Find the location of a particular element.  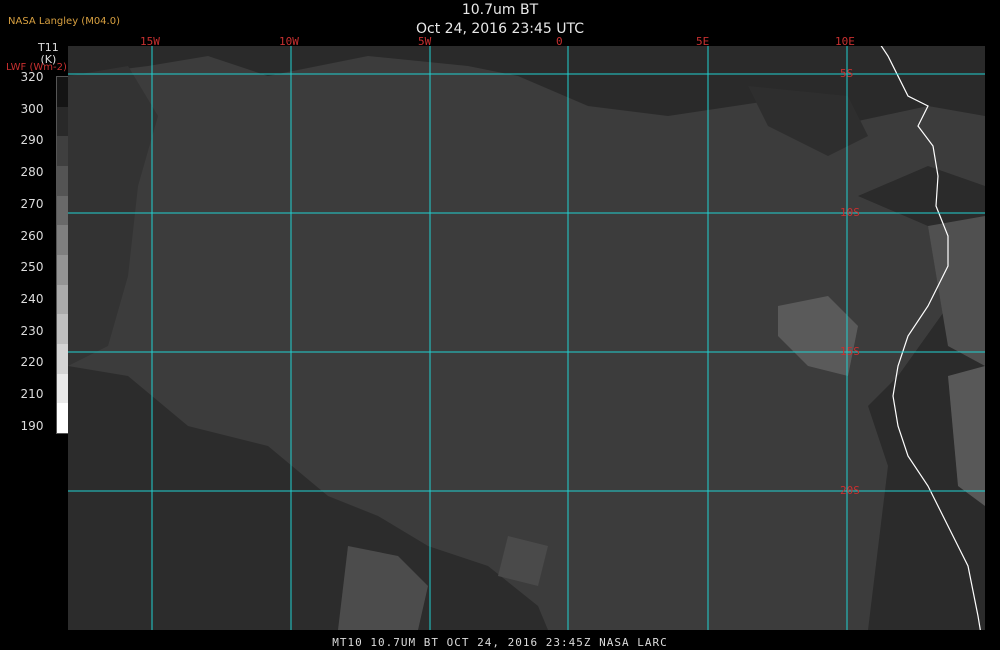

colorbar-tick-label: 230 is located at coordinates (32, 330).